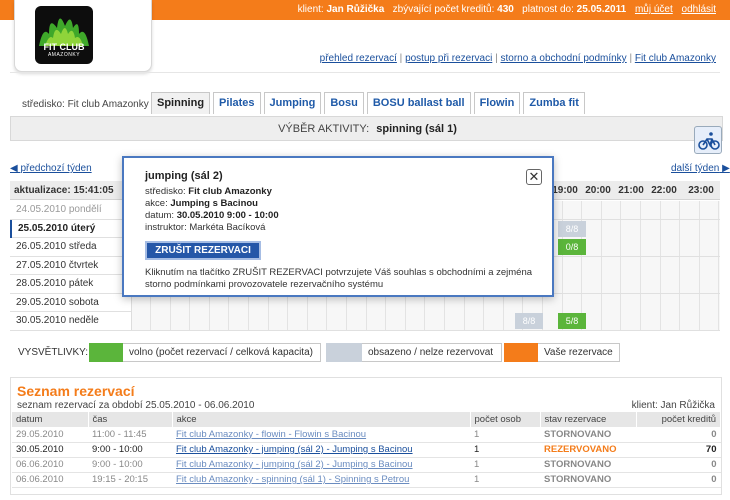 The image size is (730, 500). What do you see at coordinates (344, 352) in the screenshot?
I see `legend-swatch-full` at bounding box center [344, 352].